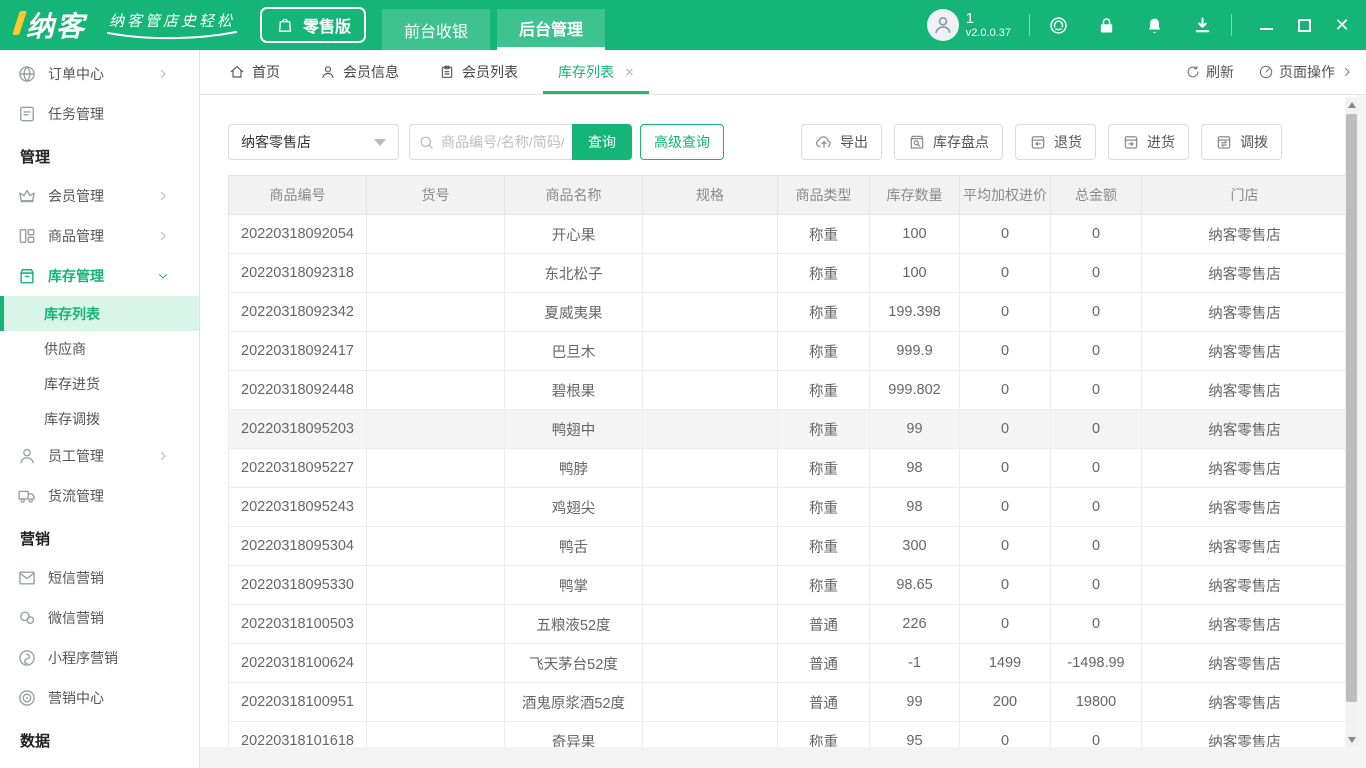  I want to click on close-button: ✕, so click(1342, 25).